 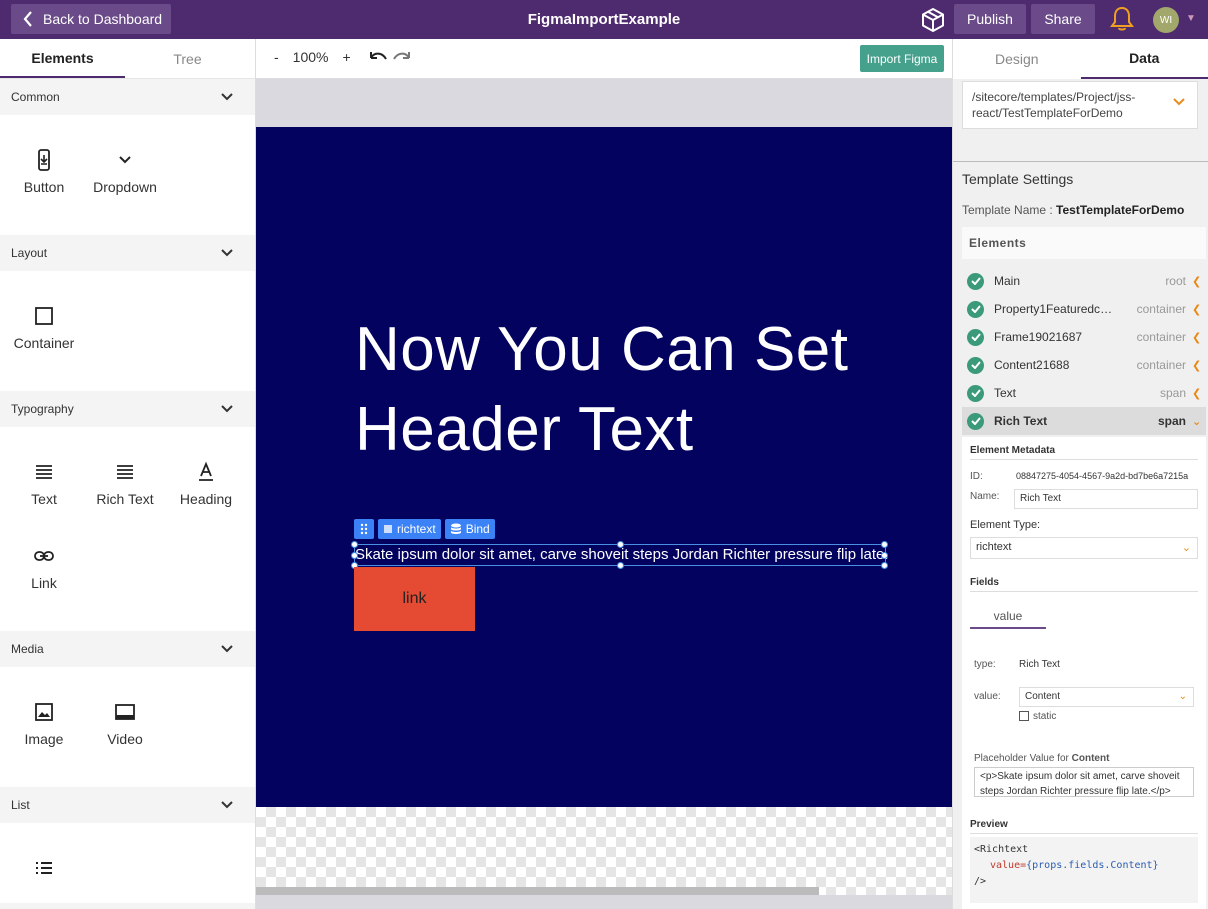 What do you see at coordinates (127, 805) in the screenshot?
I see `section-list: List` at bounding box center [127, 805].